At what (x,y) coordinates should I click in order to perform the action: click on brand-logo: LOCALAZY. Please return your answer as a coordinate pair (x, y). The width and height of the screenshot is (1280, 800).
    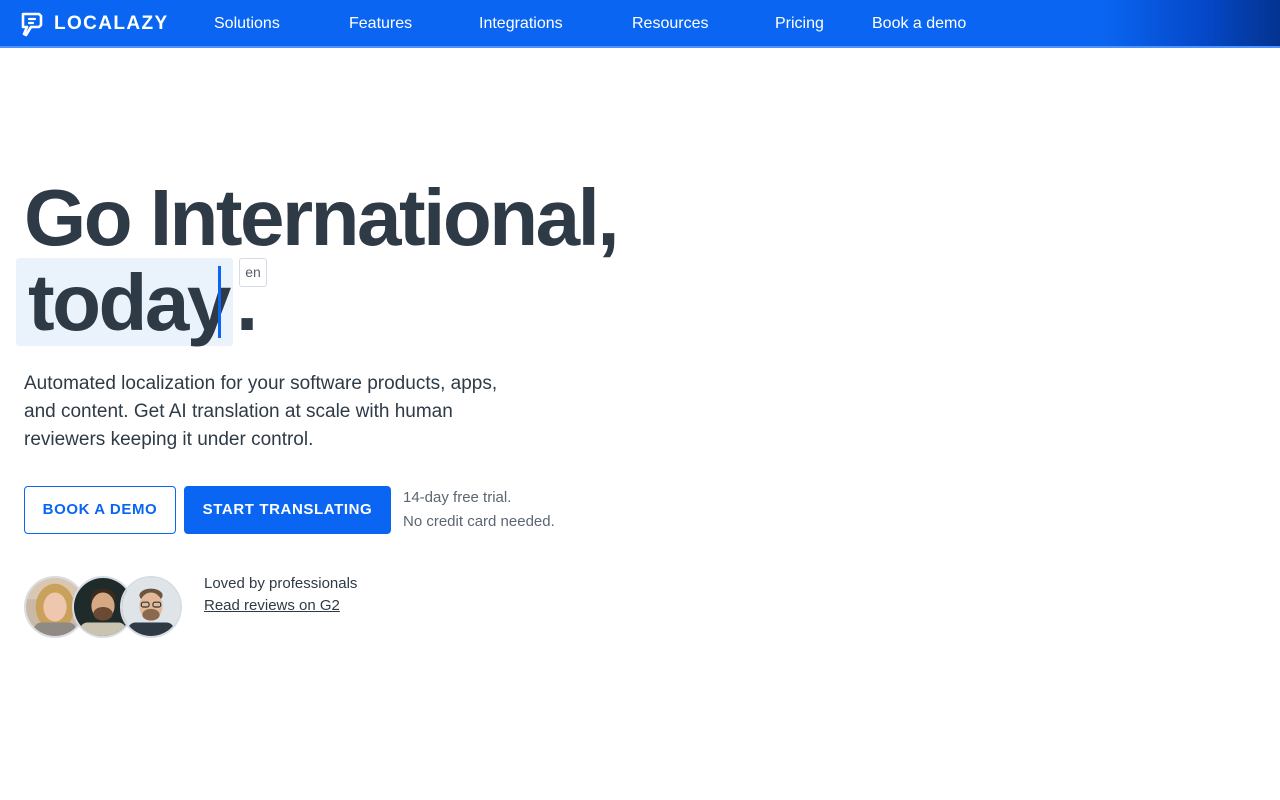
    Looking at the image, I should click on (94, 24).